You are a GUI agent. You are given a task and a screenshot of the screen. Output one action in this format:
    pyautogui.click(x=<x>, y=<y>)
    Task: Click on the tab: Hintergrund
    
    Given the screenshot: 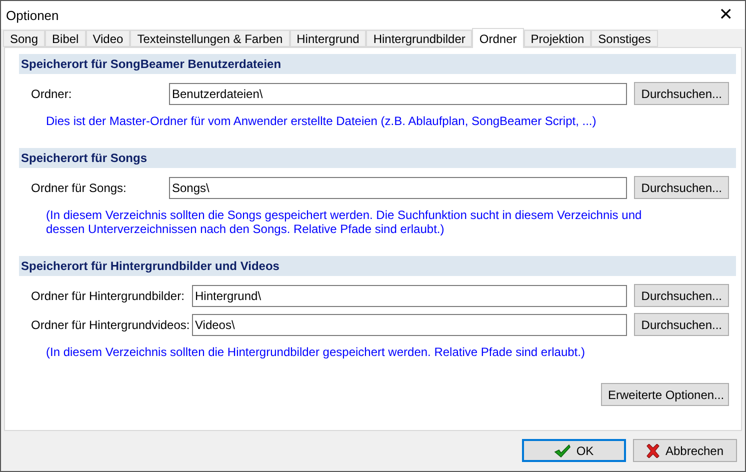 What is the action you would take?
    pyautogui.click(x=328, y=38)
    